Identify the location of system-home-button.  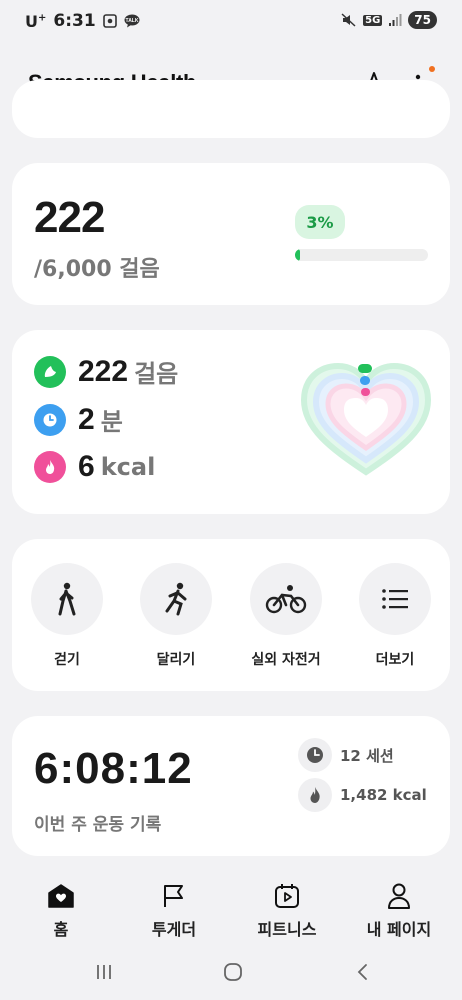
(233, 972).